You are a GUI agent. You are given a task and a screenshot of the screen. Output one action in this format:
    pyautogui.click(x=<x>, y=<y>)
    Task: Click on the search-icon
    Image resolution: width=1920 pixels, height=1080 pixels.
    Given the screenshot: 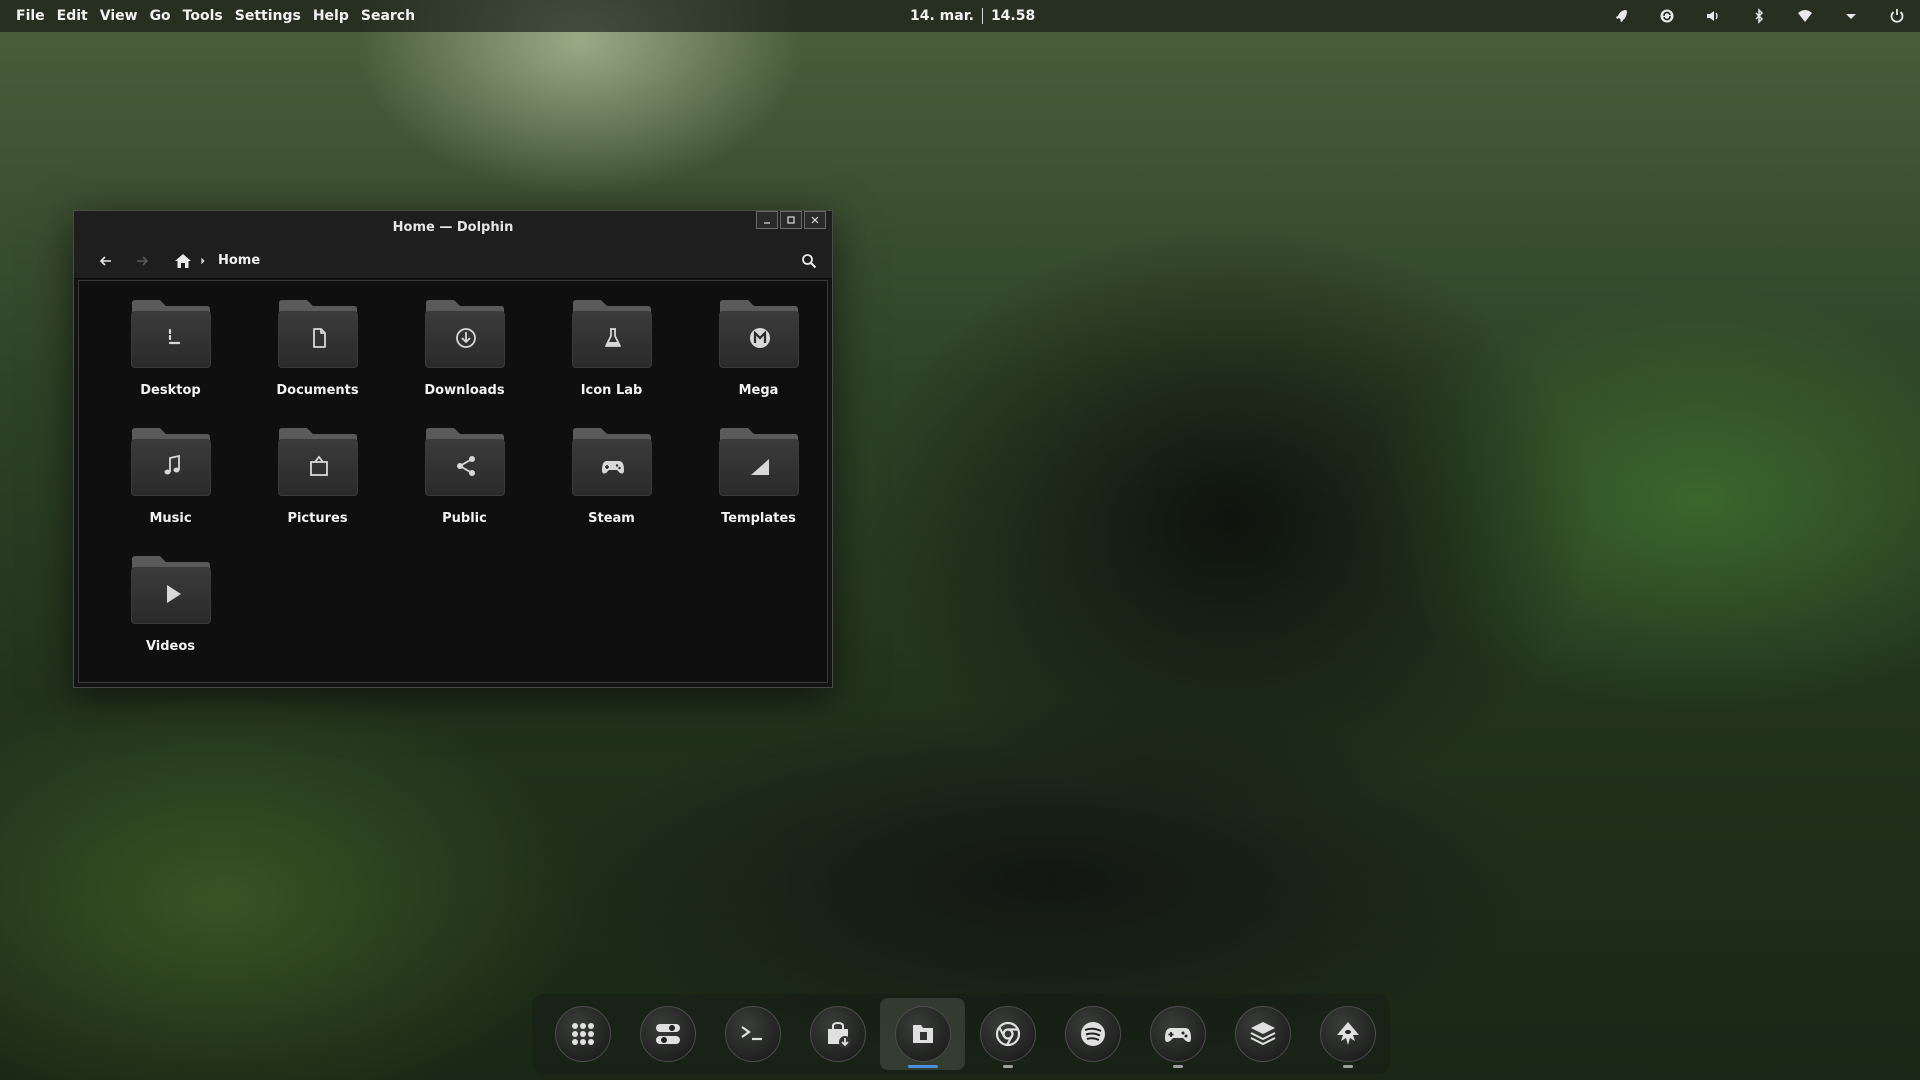 What is the action you would take?
    pyautogui.click(x=809, y=261)
    